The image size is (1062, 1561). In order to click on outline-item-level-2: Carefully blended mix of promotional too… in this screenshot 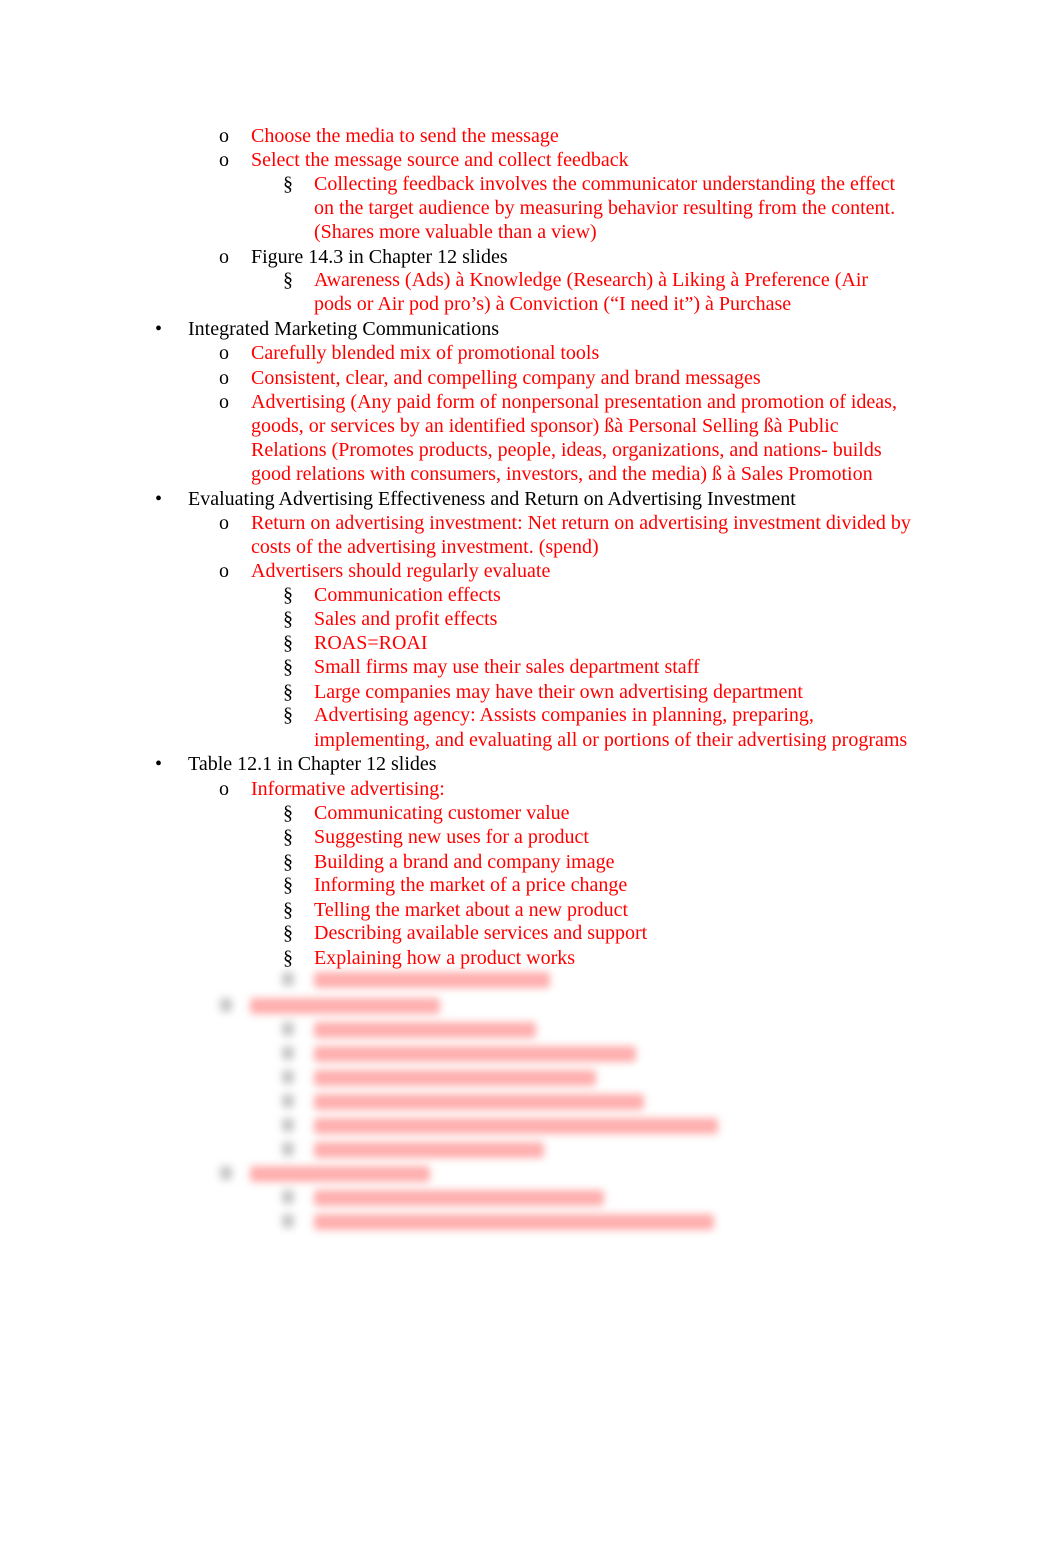, I will do `click(425, 353)`.